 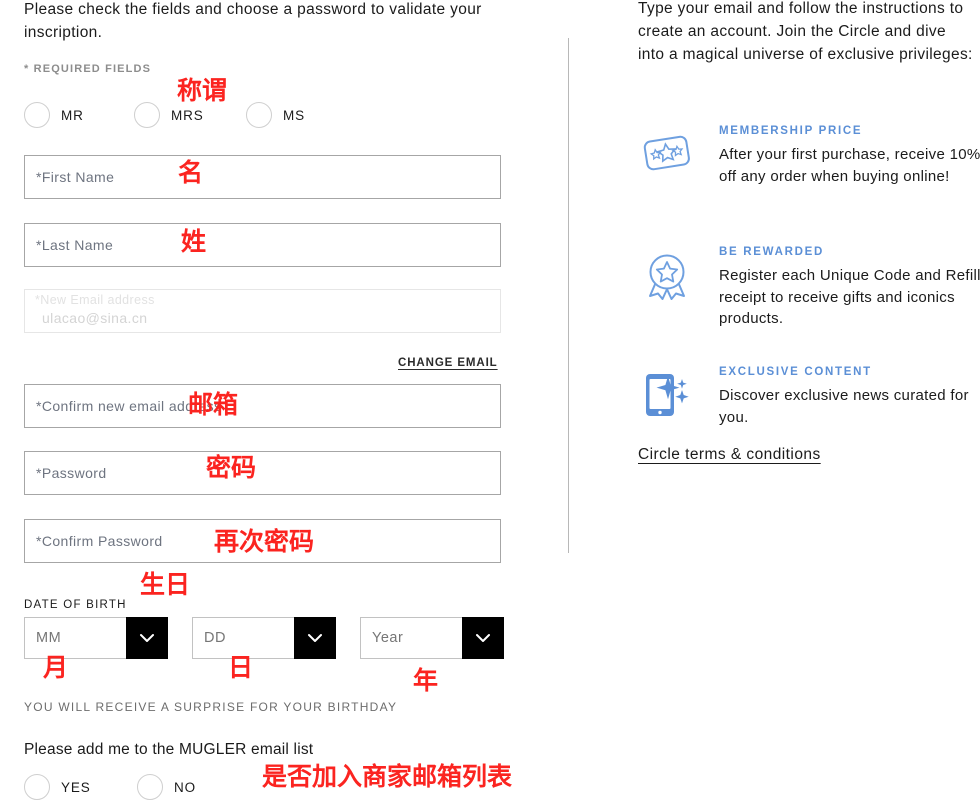 I want to click on last-name-placeholder: *Last Name, so click(x=75, y=245).